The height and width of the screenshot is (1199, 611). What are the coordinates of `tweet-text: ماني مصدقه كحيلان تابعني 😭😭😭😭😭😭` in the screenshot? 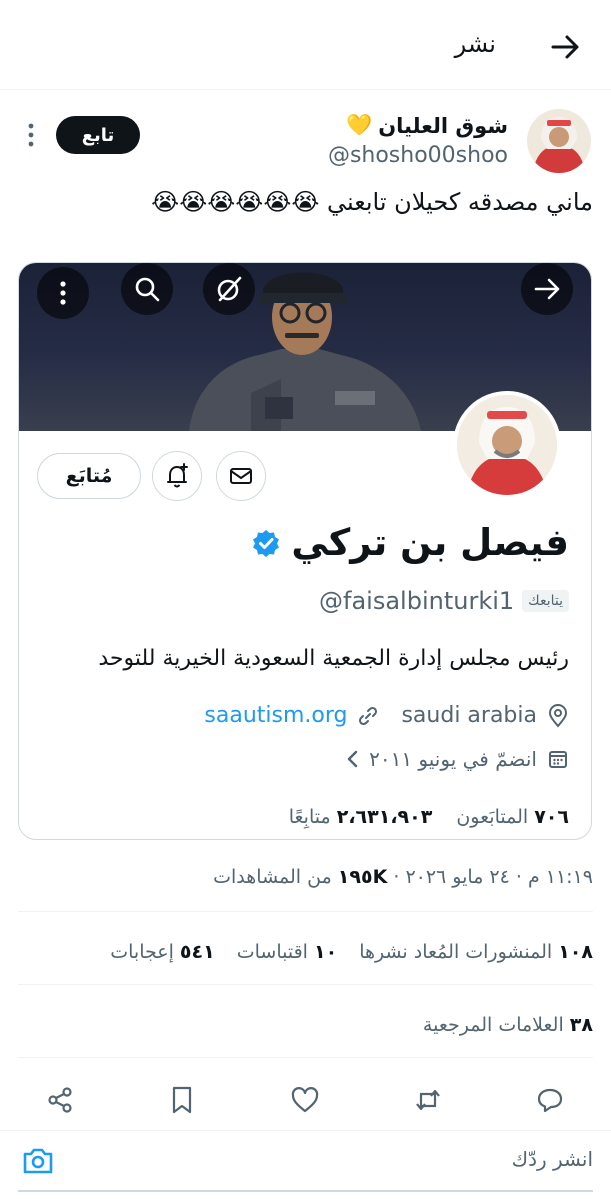 It's located at (372, 202).